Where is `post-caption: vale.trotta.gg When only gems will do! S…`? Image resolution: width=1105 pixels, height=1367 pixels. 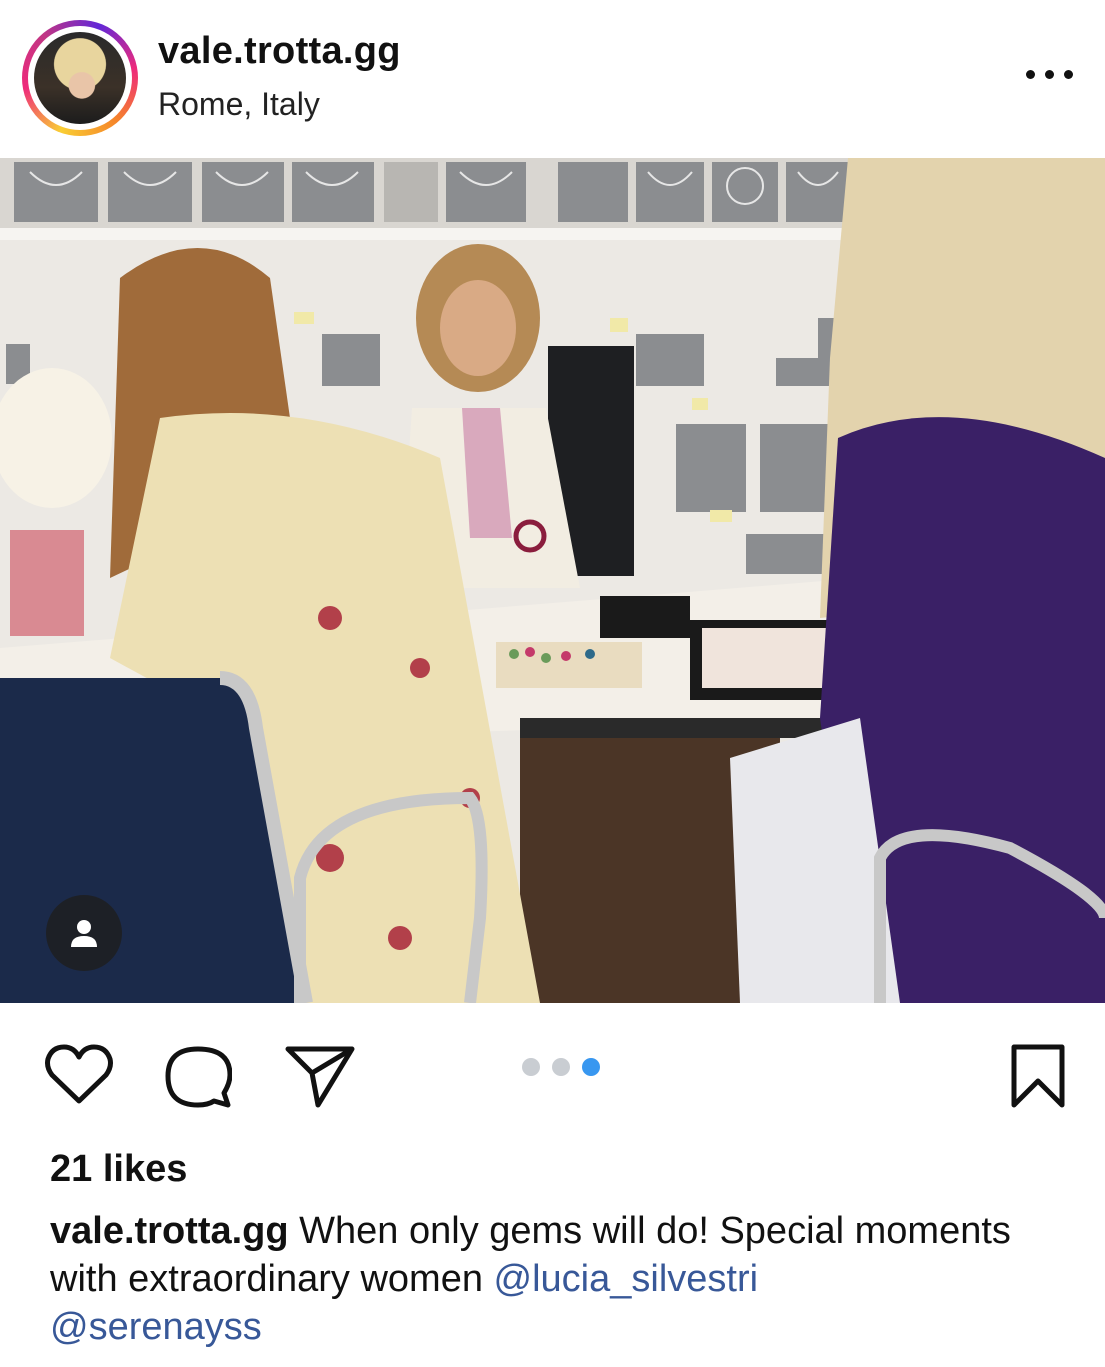
post-caption: vale.trotta.gg When only gems will do! S… is located at coordinates (560, 1279).